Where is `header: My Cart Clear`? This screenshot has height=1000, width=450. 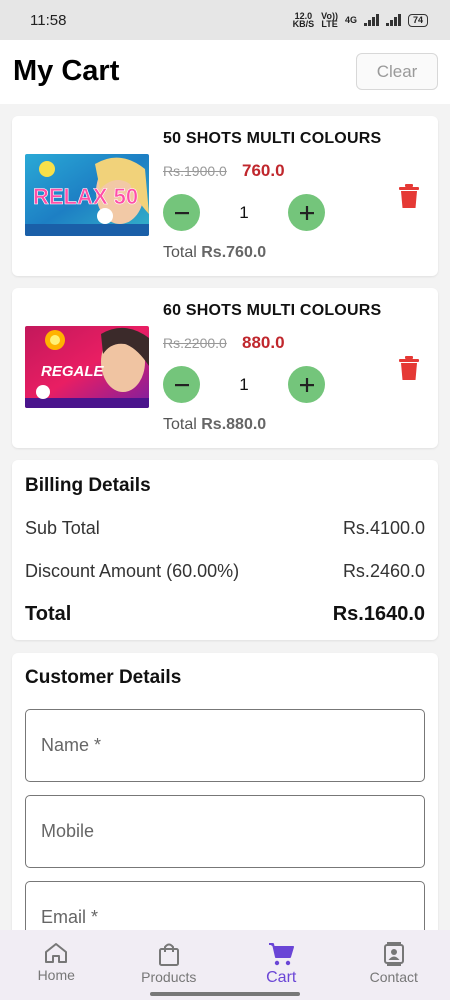 header: My Cart Clear is located at coordinates (225, 72).